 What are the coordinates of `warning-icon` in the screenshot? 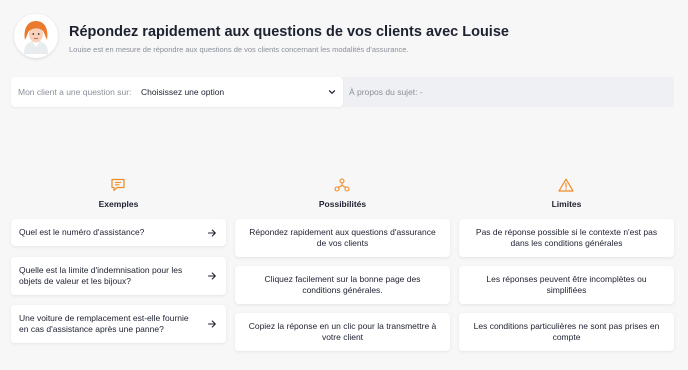 It's located at (566, 185).